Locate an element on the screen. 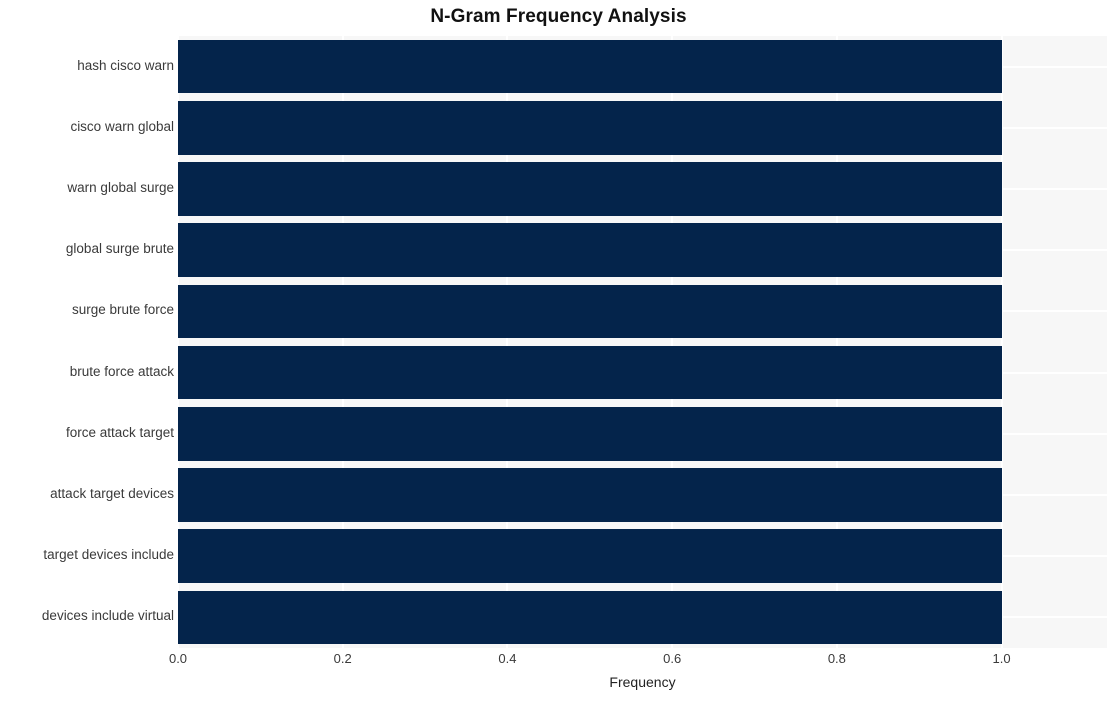 The width and height of the screenshot is (1117, 701). x-axis-tick-label: 0.2 is located at coordinates (342, 658).